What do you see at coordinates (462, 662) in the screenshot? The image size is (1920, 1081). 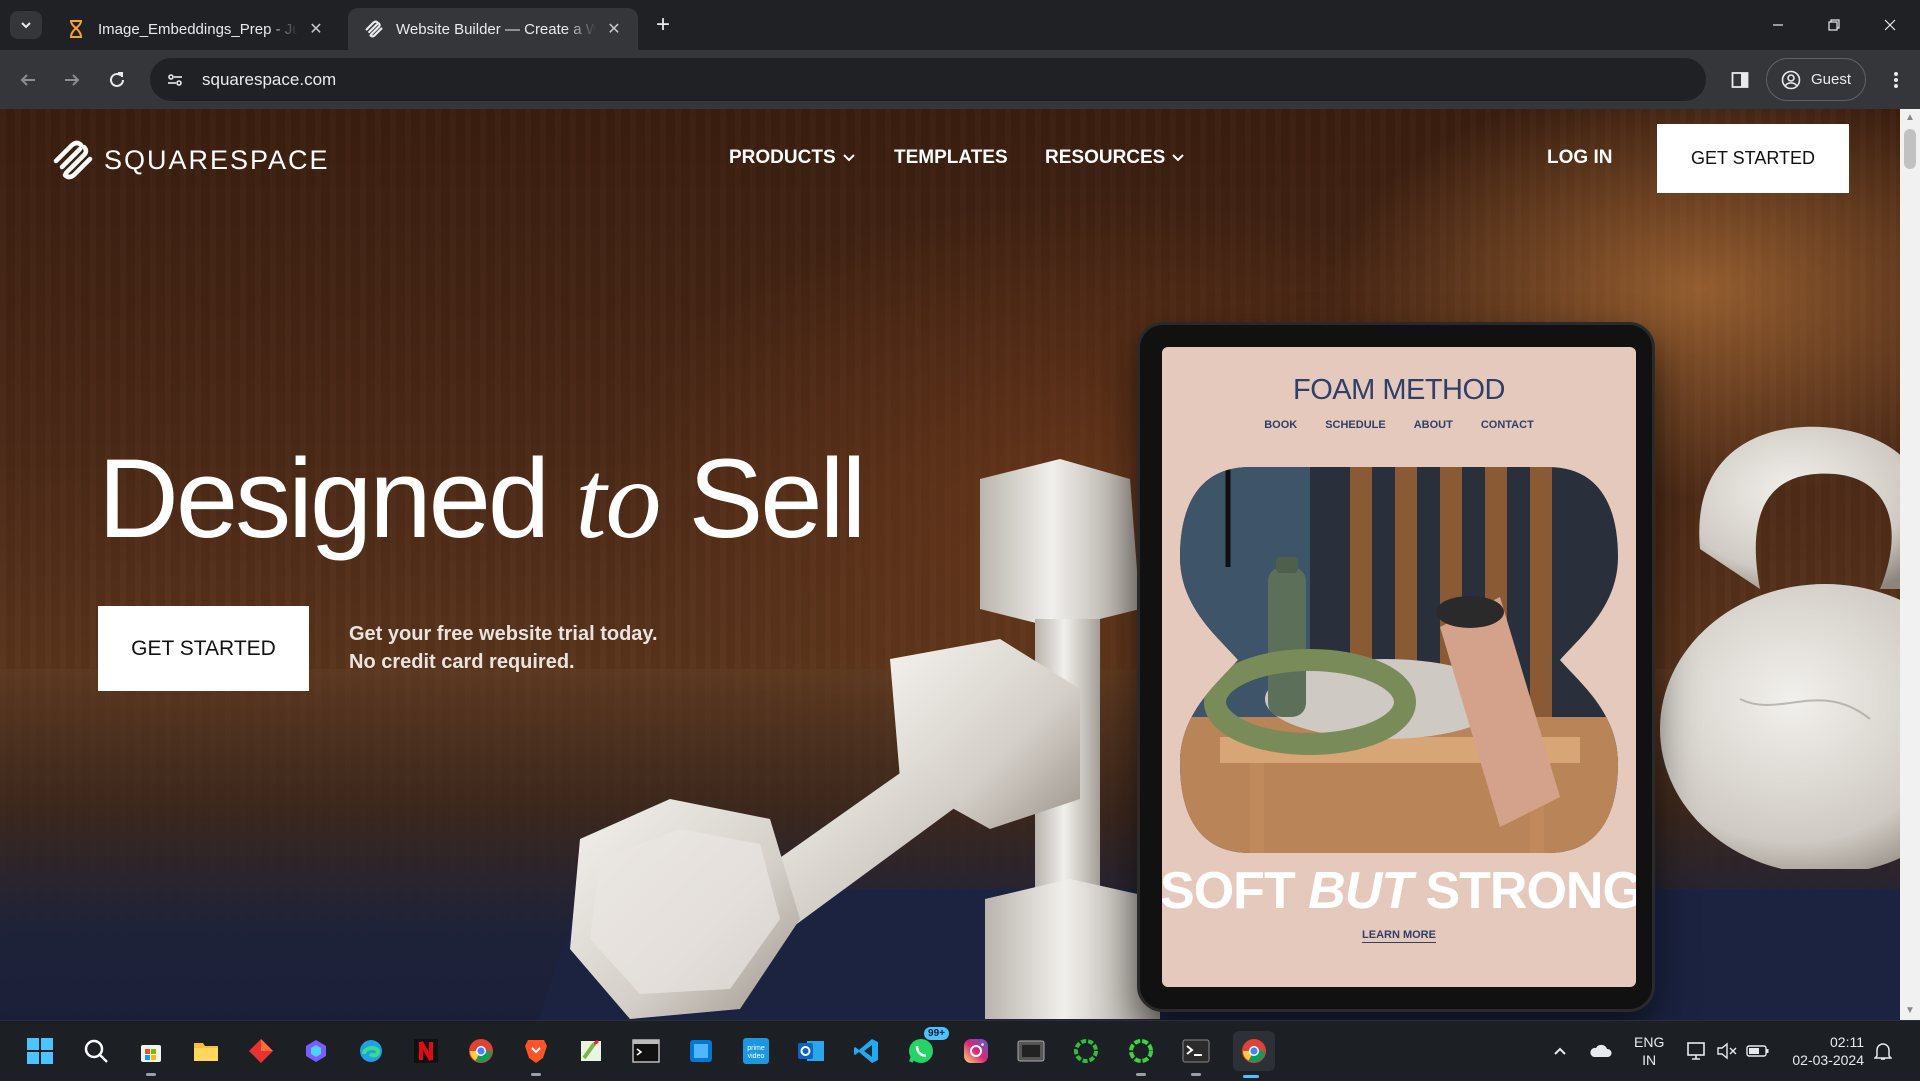 I see `hero-subtext-line-2: No credit card required.` at bounding box center [462, 662].